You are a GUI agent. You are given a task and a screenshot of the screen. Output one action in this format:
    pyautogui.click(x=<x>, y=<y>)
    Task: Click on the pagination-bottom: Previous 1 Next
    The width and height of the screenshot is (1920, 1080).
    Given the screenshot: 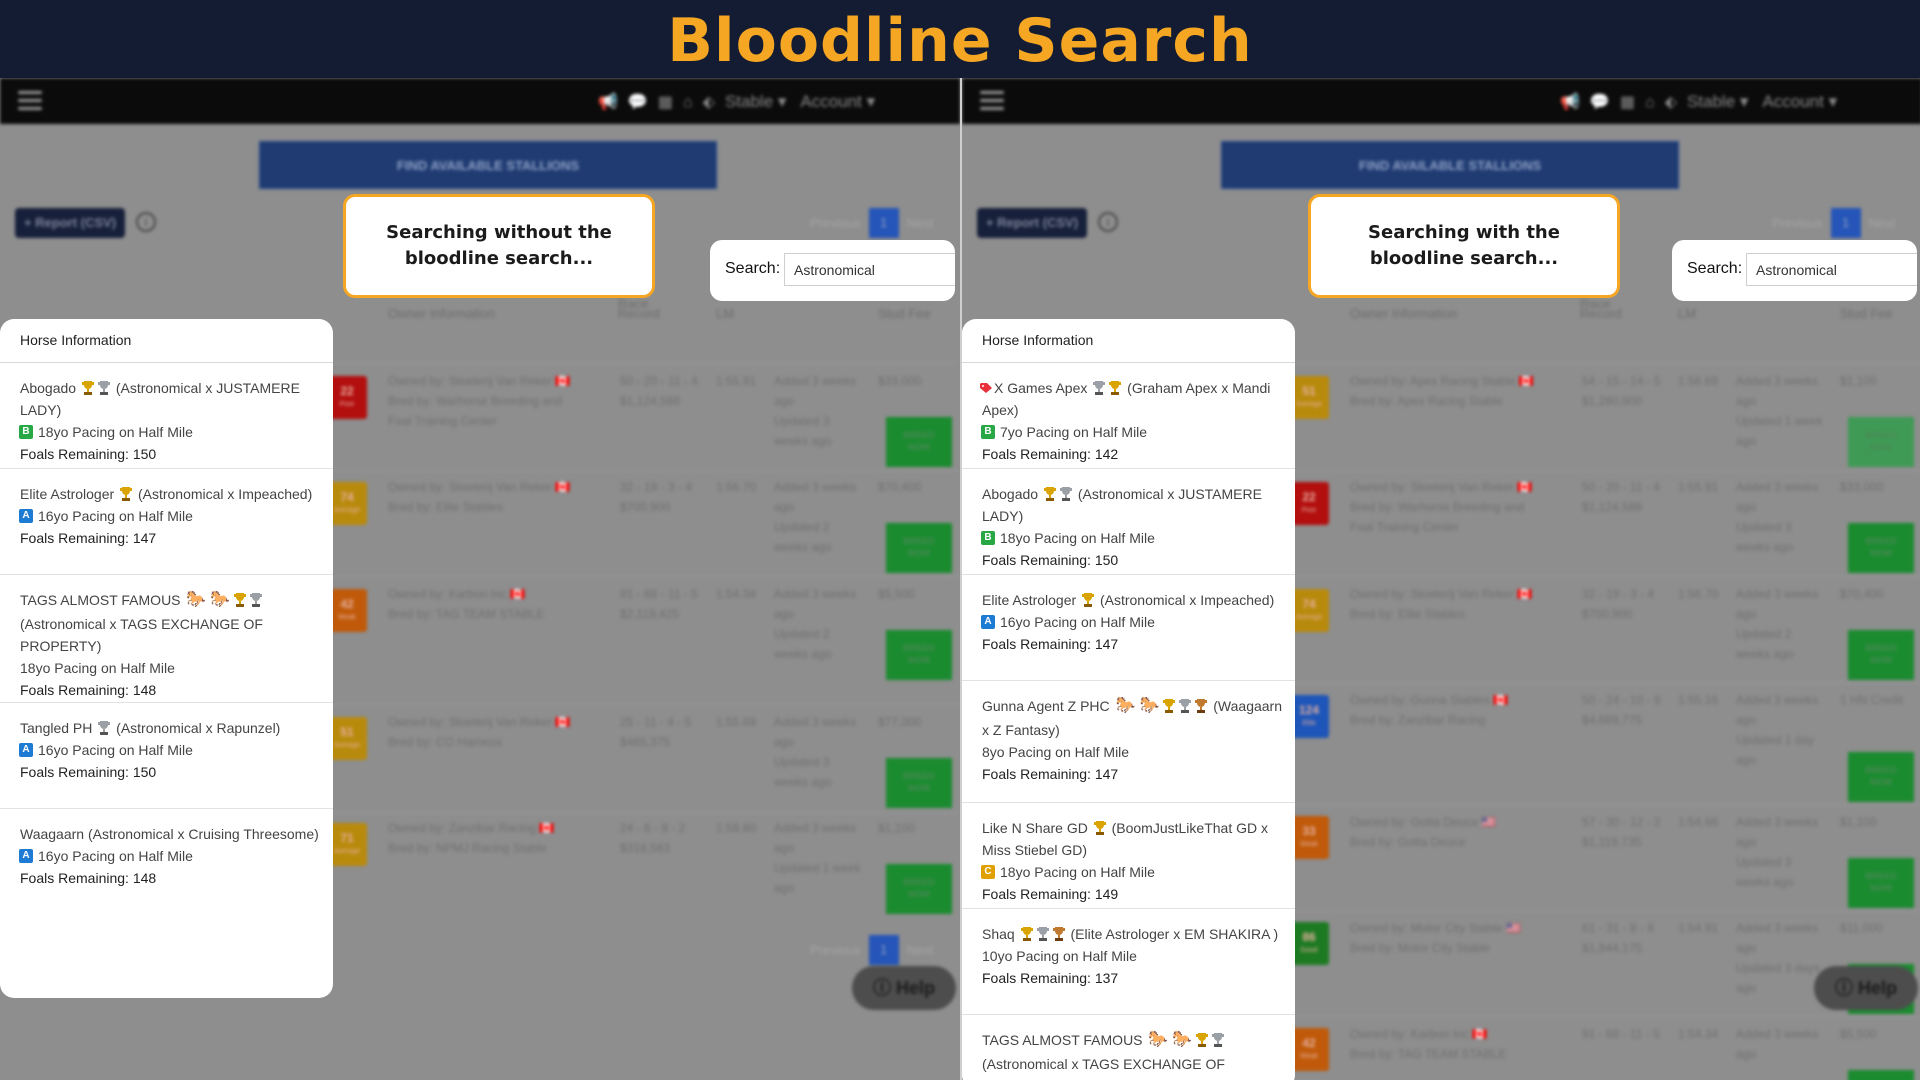 What is the action you would take?
    pyautogui.click(x=871, y=950)
    